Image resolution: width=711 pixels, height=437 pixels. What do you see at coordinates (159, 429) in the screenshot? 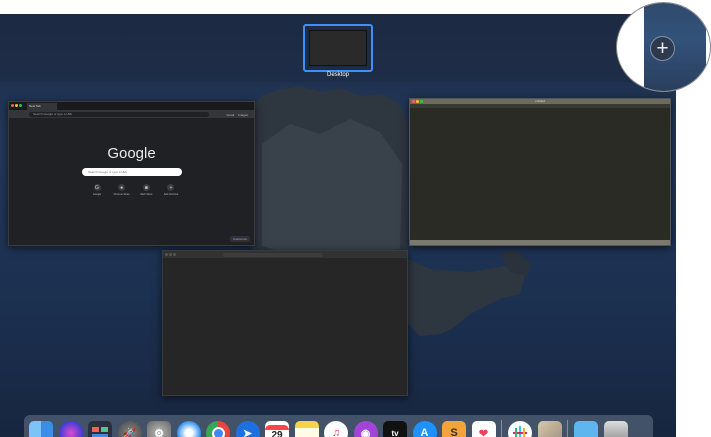
I see `system-preferences-icon: ⚙` at bounding box center [159, 429].